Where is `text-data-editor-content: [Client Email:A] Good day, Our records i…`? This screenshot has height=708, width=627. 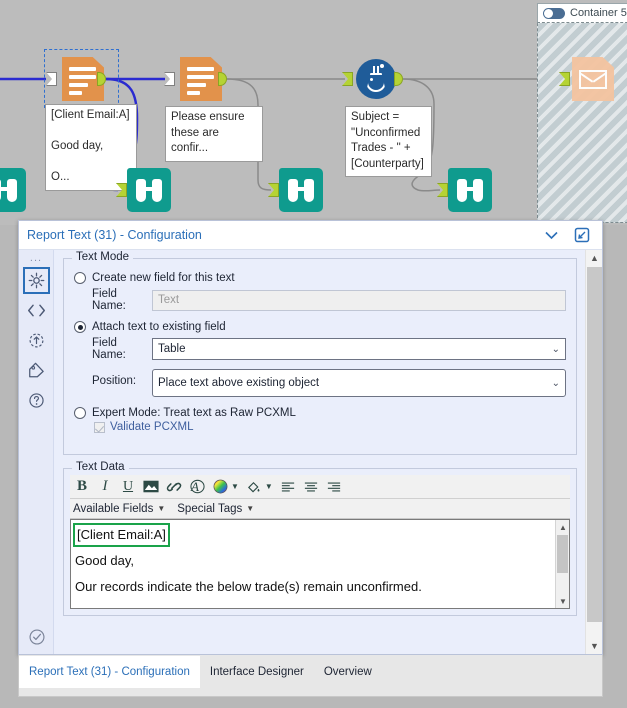 text-data-editor-content: [Client Email:A] Good day, Our records i… is located at coordinates (313, 564).